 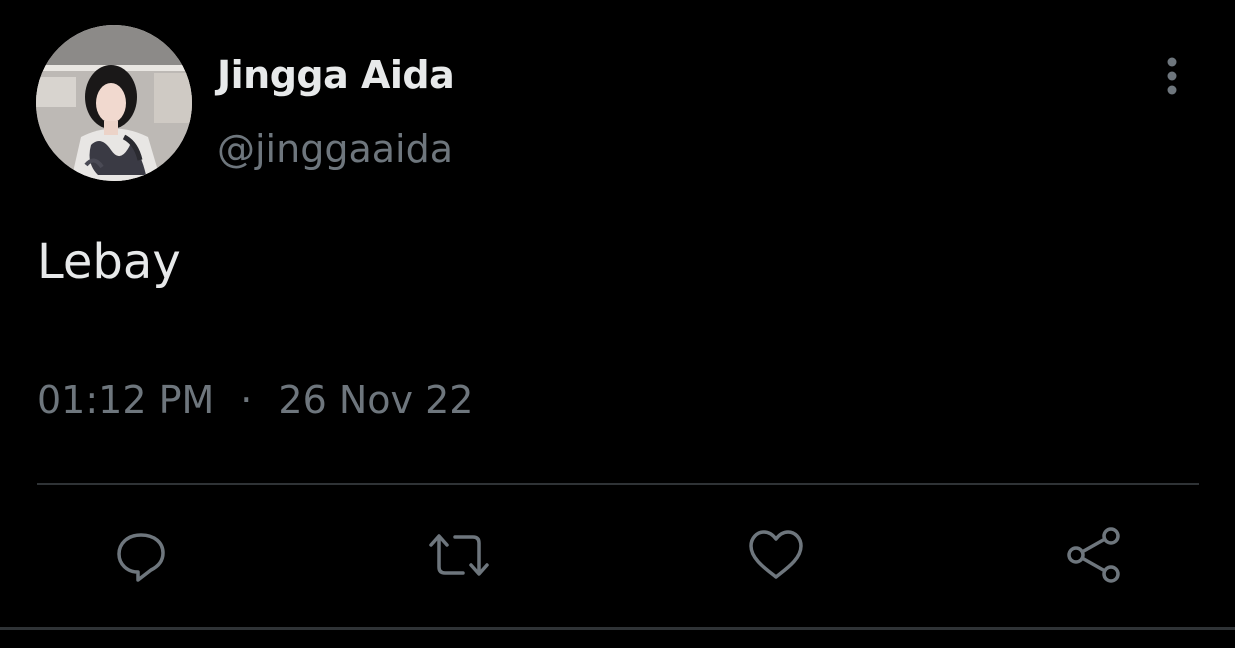 I want to click on divider, so click(x=618, y=484).